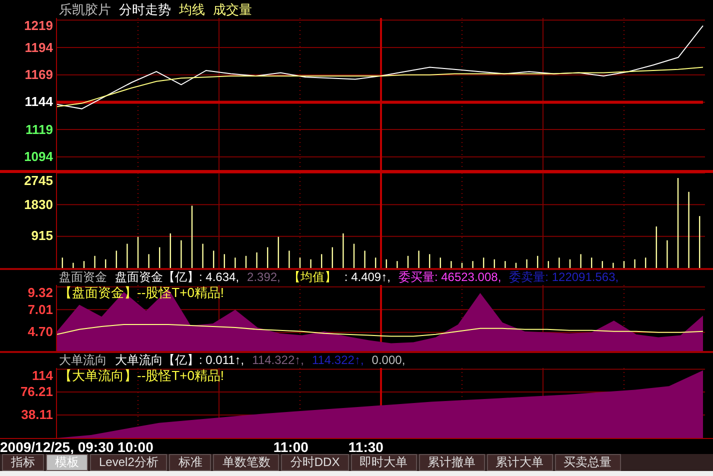 The image size is (713, 476). I want to click on indicator-text: 大单流向【亿】: 0.011↑,, so click(179, 360).